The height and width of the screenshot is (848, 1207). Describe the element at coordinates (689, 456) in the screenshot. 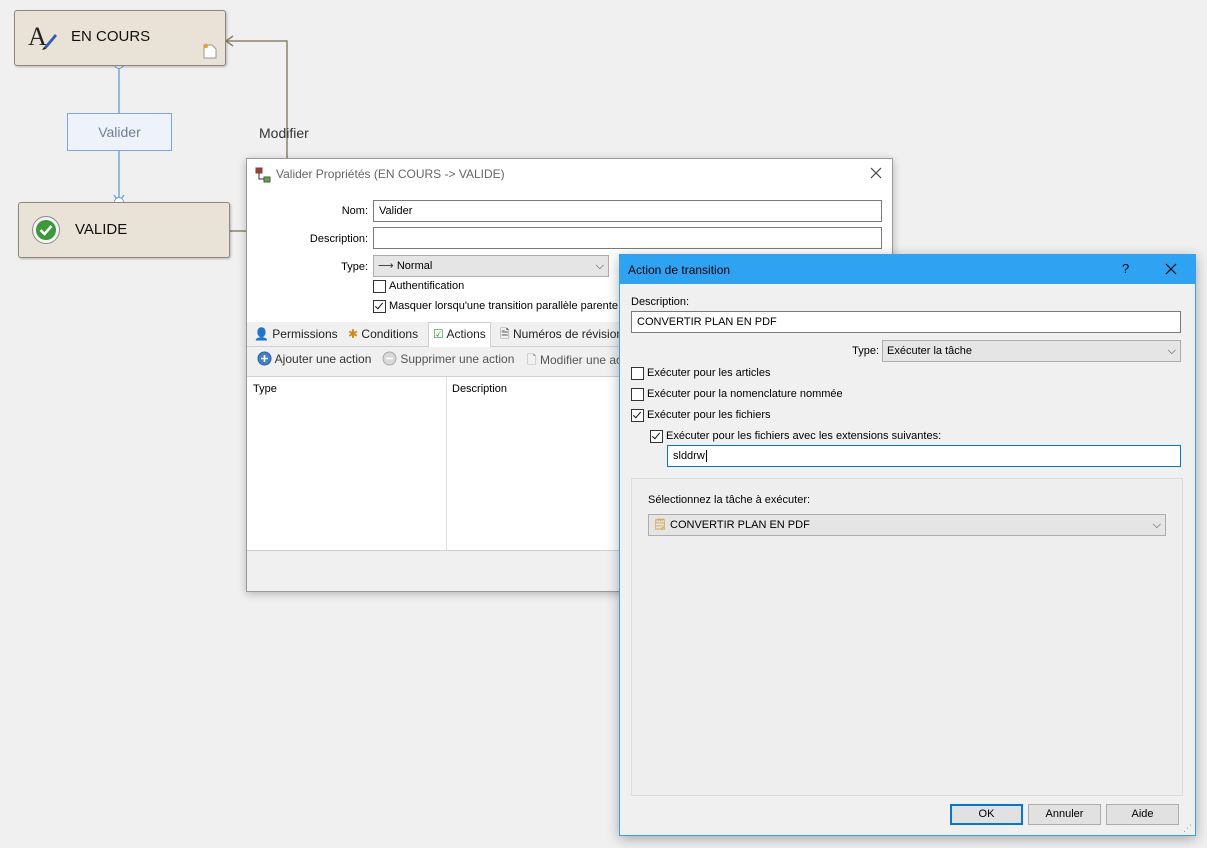

I see `extensions-value: slddrw` at that location.